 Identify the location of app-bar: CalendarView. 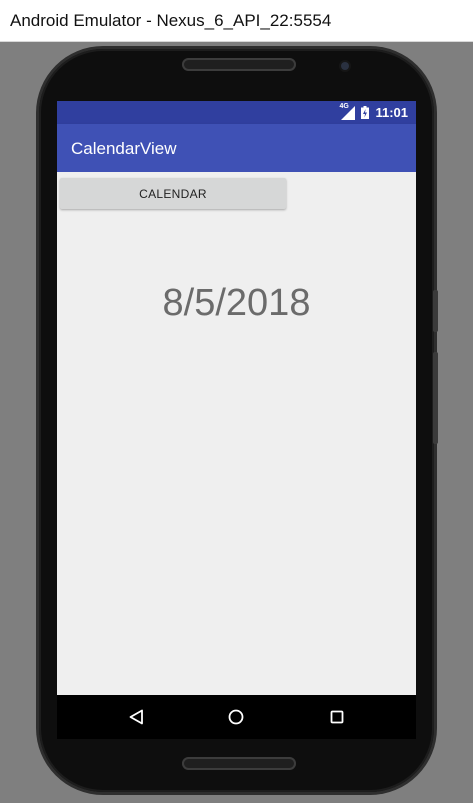
(236, 148).